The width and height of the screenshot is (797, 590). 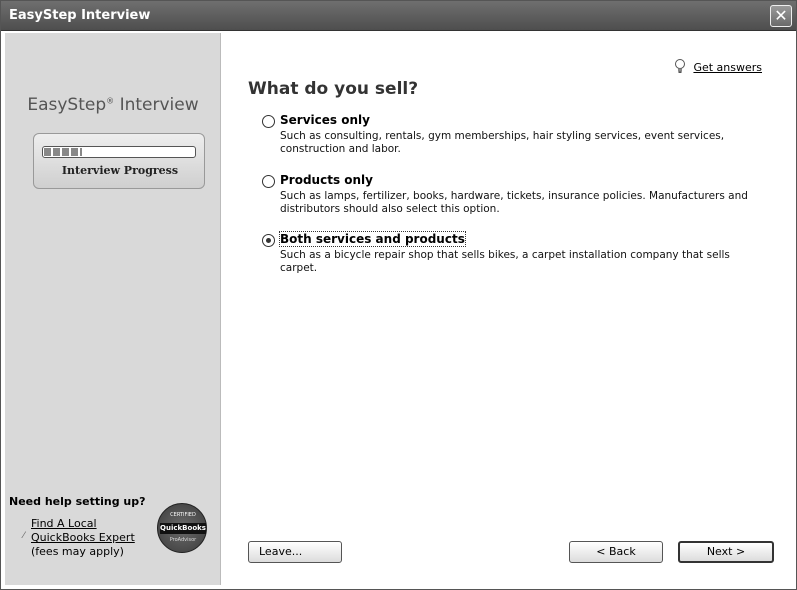 What do you see at coordinates (333, 89) in the screenshot?
I see `page-title: What do you sell?` at bounding box center [333, 89].